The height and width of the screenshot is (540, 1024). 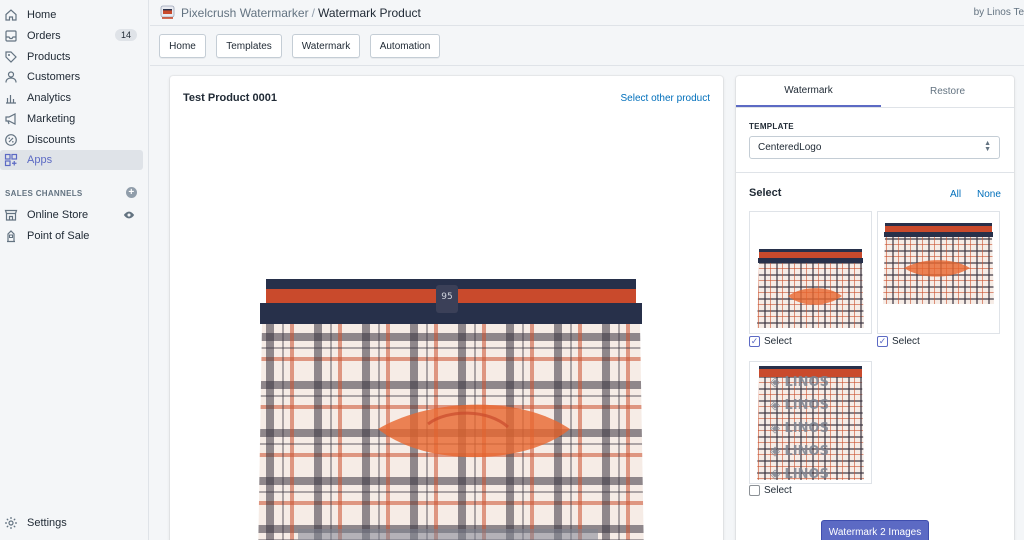 What do you see at coordinates (11, 119) in the screenshot?
I see `megaphone-icon` at bounding box center [11, 119].